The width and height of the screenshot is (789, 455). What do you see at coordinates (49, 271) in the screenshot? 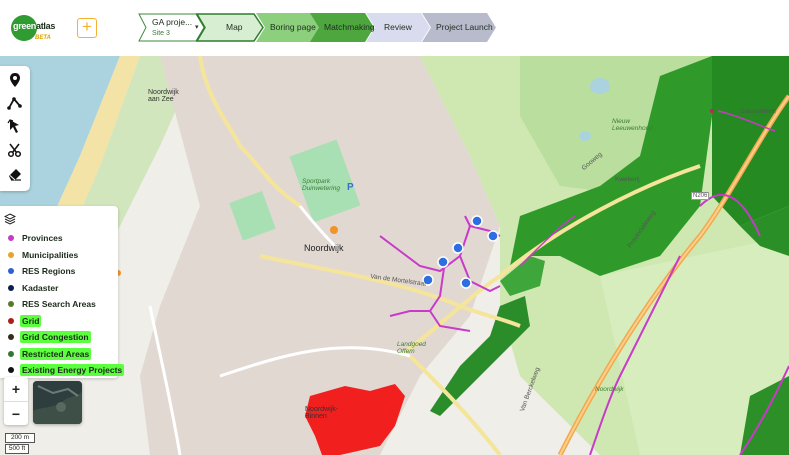
I see `layer-label: RES Regions` at bounding box center [49, 271].